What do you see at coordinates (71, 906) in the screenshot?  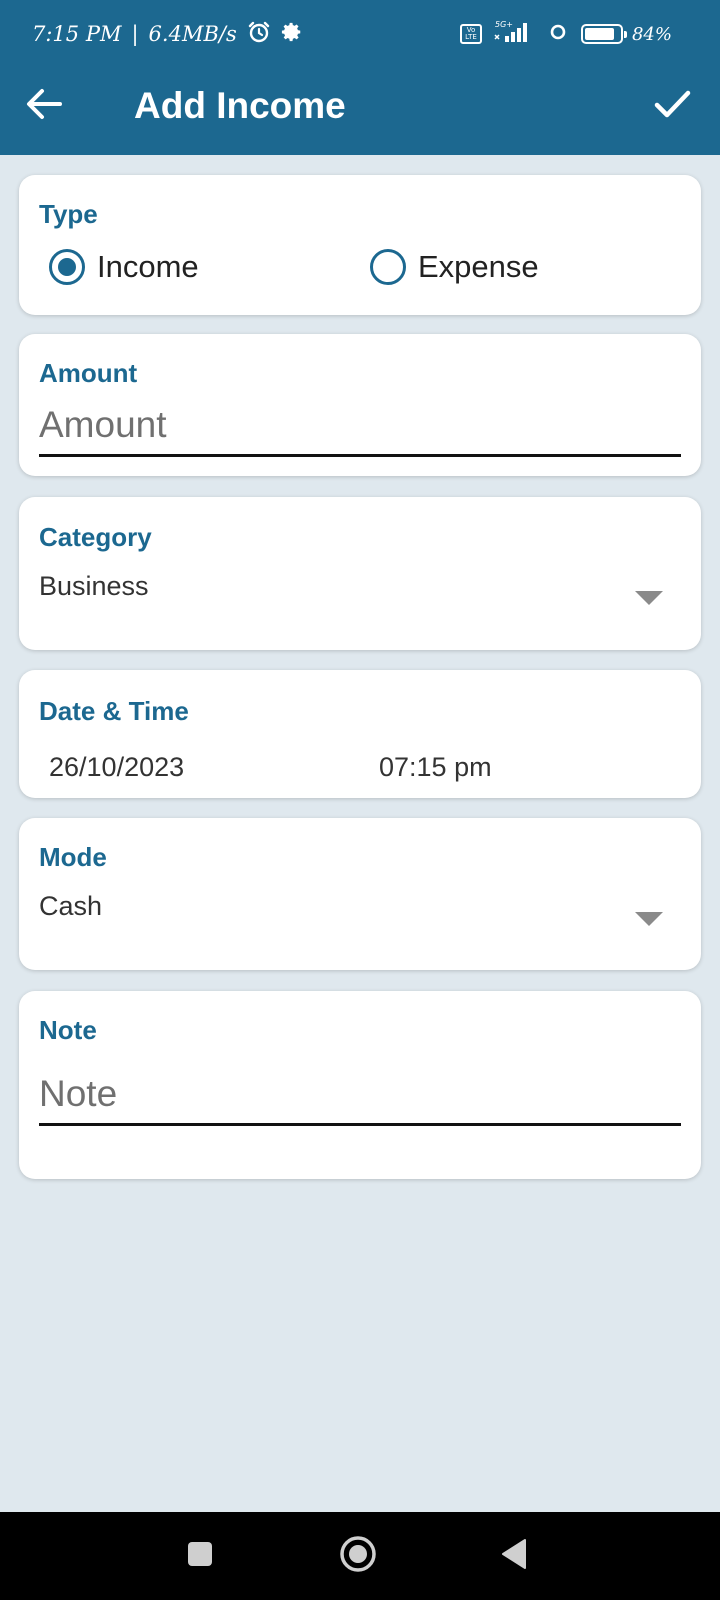 I see `mode-value: Cash` at bounding box center [71, 906].